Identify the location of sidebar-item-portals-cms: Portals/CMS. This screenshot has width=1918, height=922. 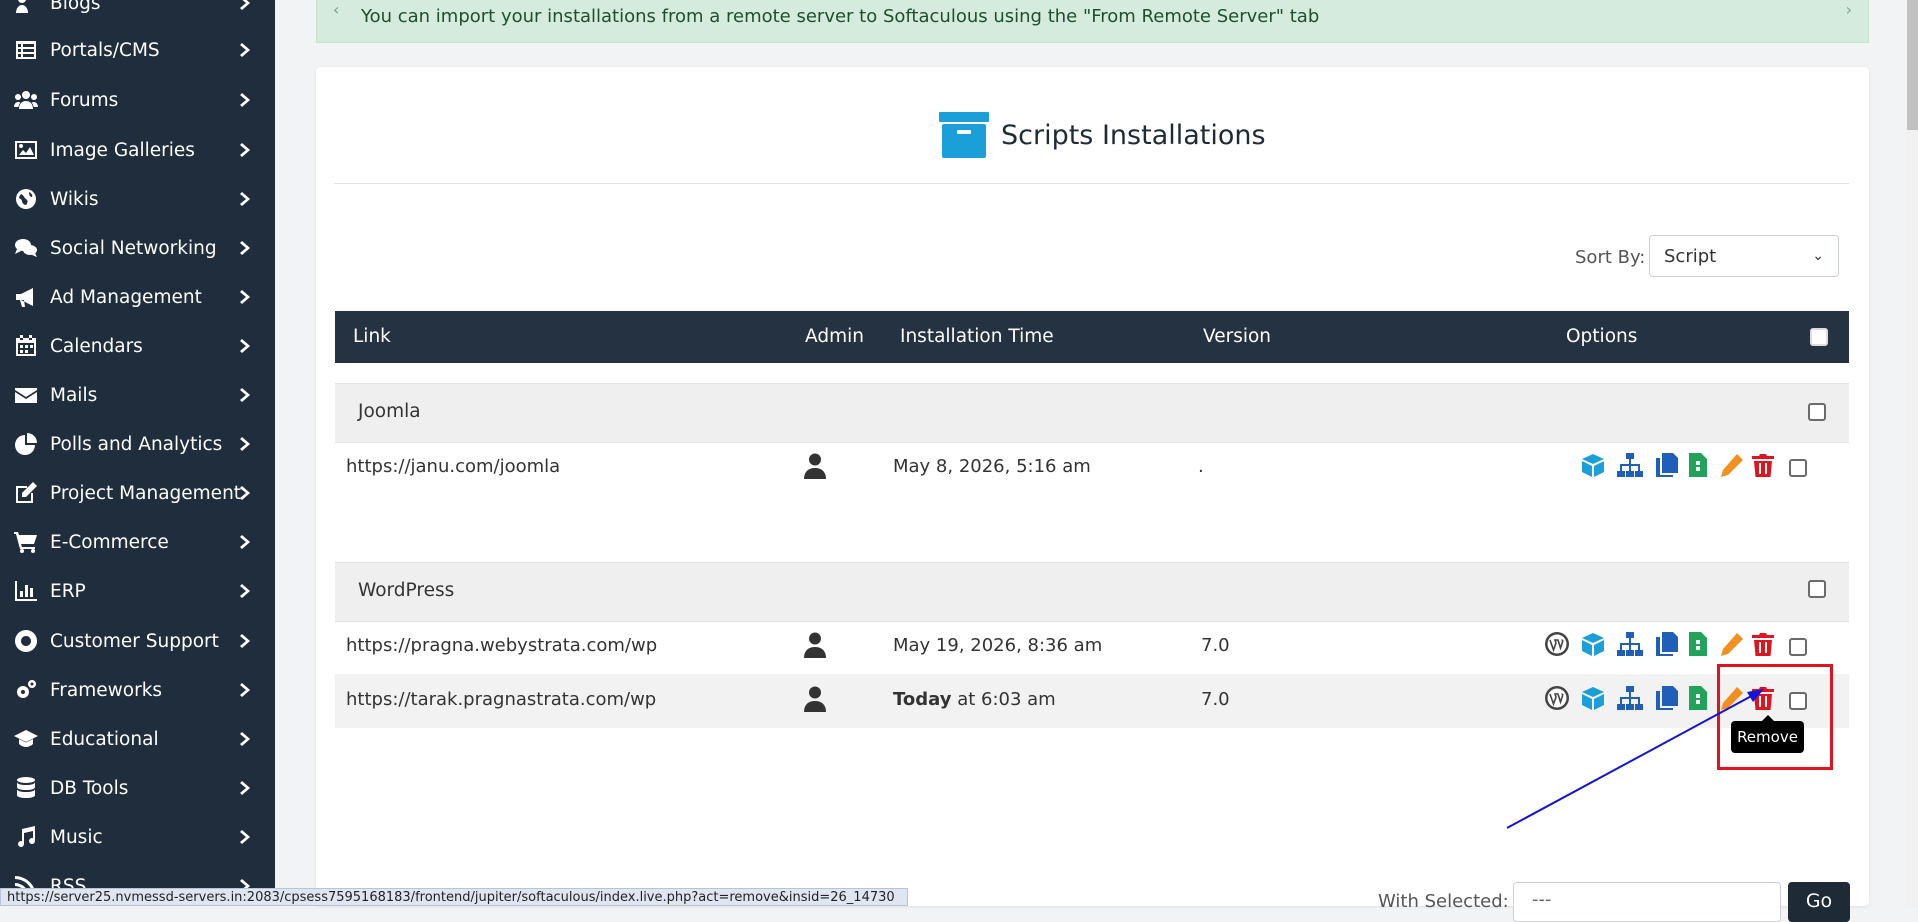
(137, 50).